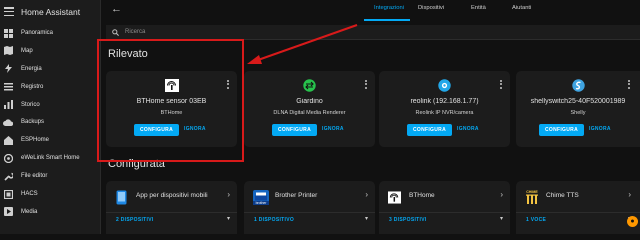 Image resolution: width=640 pixels, height=240 pixels. Describe the element at coordinates (9, 11) in the screenshot. I see `hamburger-menu-icon` at that location.